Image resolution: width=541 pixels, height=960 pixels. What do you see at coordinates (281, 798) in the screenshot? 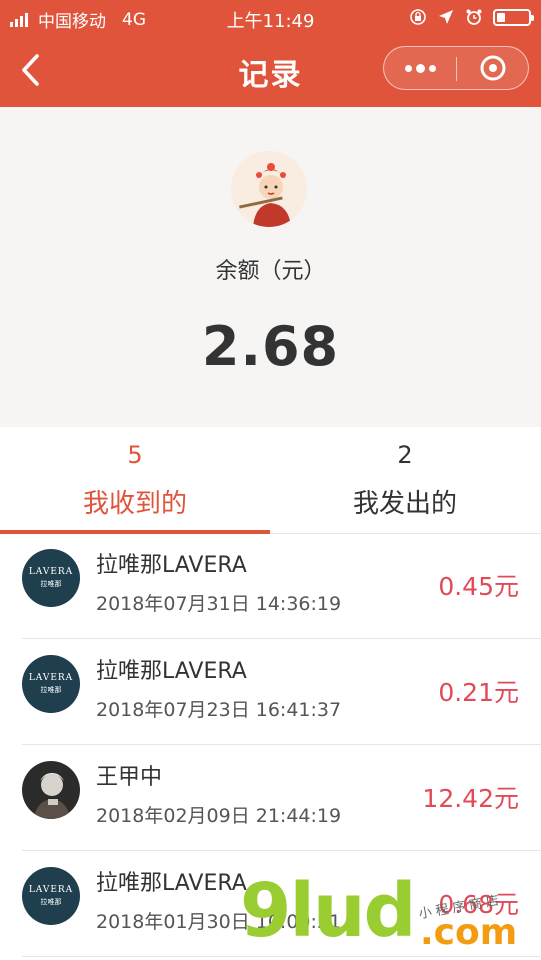
I see `list-item: 王甲中 2018年02月09日 21:44:19 12.42元` at bounding box center [281, 798].